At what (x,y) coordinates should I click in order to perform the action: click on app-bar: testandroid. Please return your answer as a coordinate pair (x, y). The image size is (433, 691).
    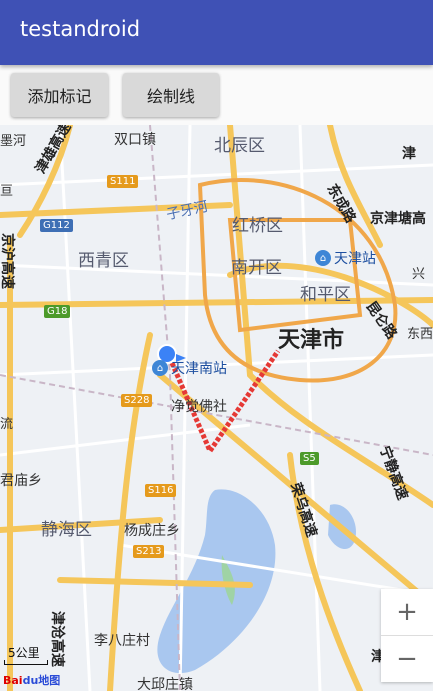
    Looking at the image, I should click on (216, 32).